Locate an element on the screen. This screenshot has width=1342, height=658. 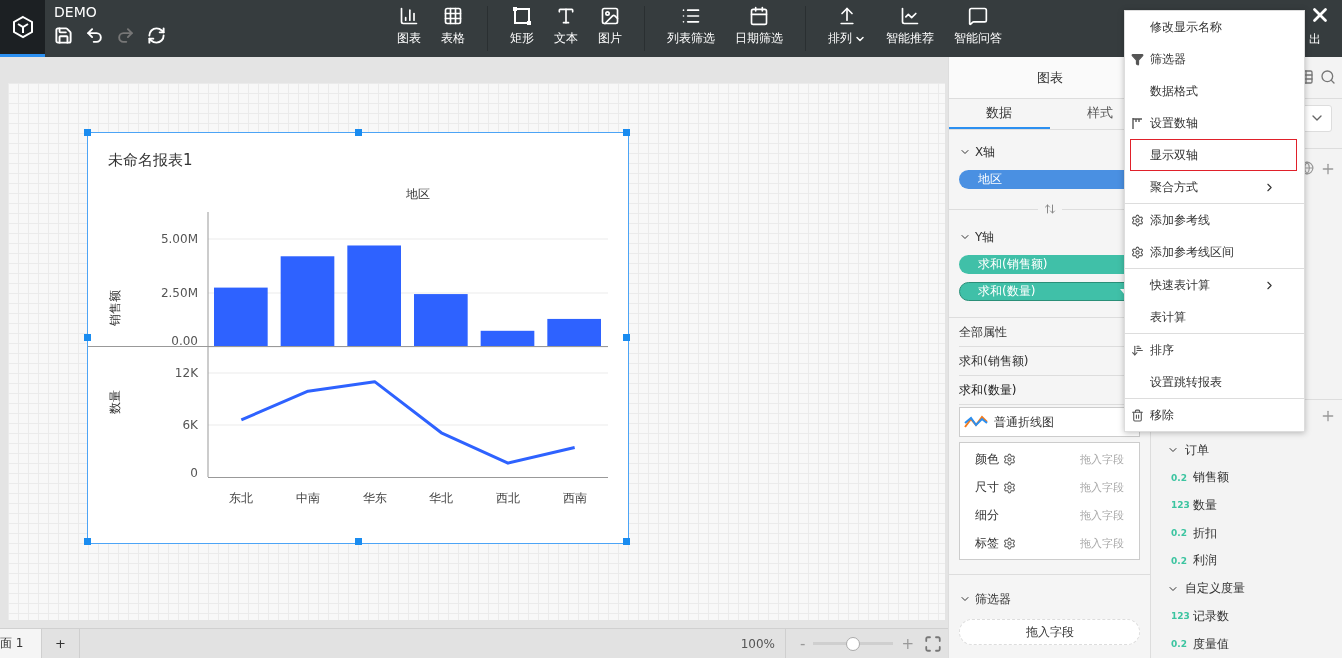
field-item: 利润 is located at coordinates (1205, 561).